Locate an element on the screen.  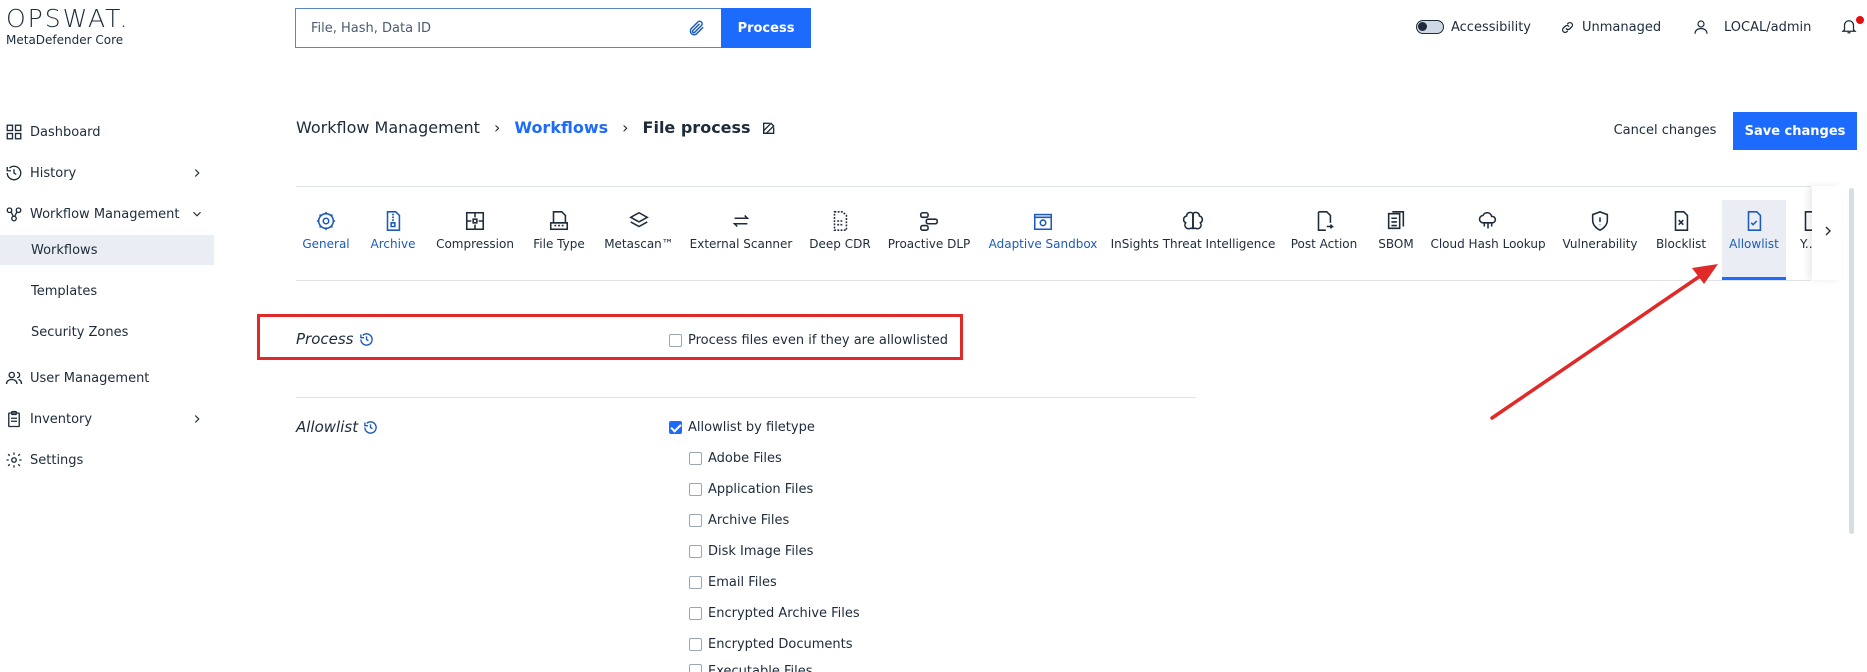
tab-metascan: Metascan™ is located at coordinates (639, 240).